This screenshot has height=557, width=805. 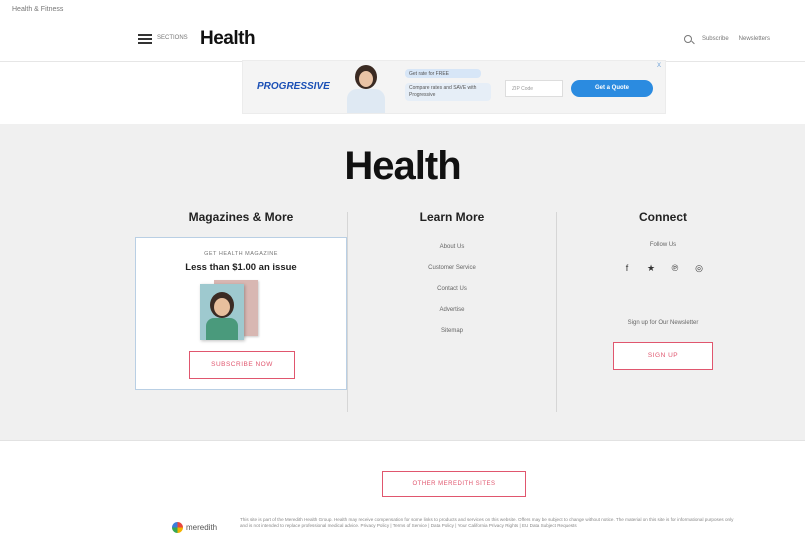 What do you see at coordinates (177, 527) in the screenshot?
I see `meredith-mark-icon` at bounding box center [177, 527].